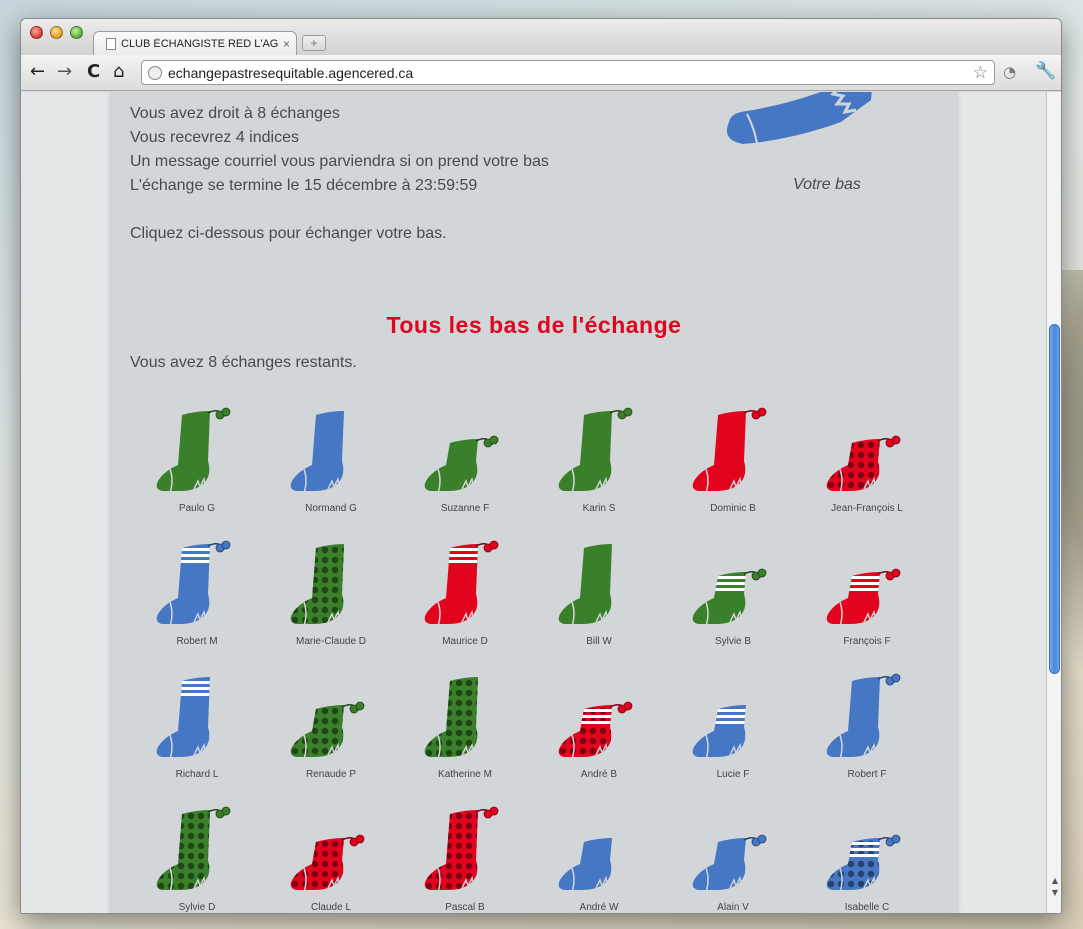 The height and width of the screenshot is (929, 1083). I want to click on stocking-item: Maurice D, so click(465, 595).